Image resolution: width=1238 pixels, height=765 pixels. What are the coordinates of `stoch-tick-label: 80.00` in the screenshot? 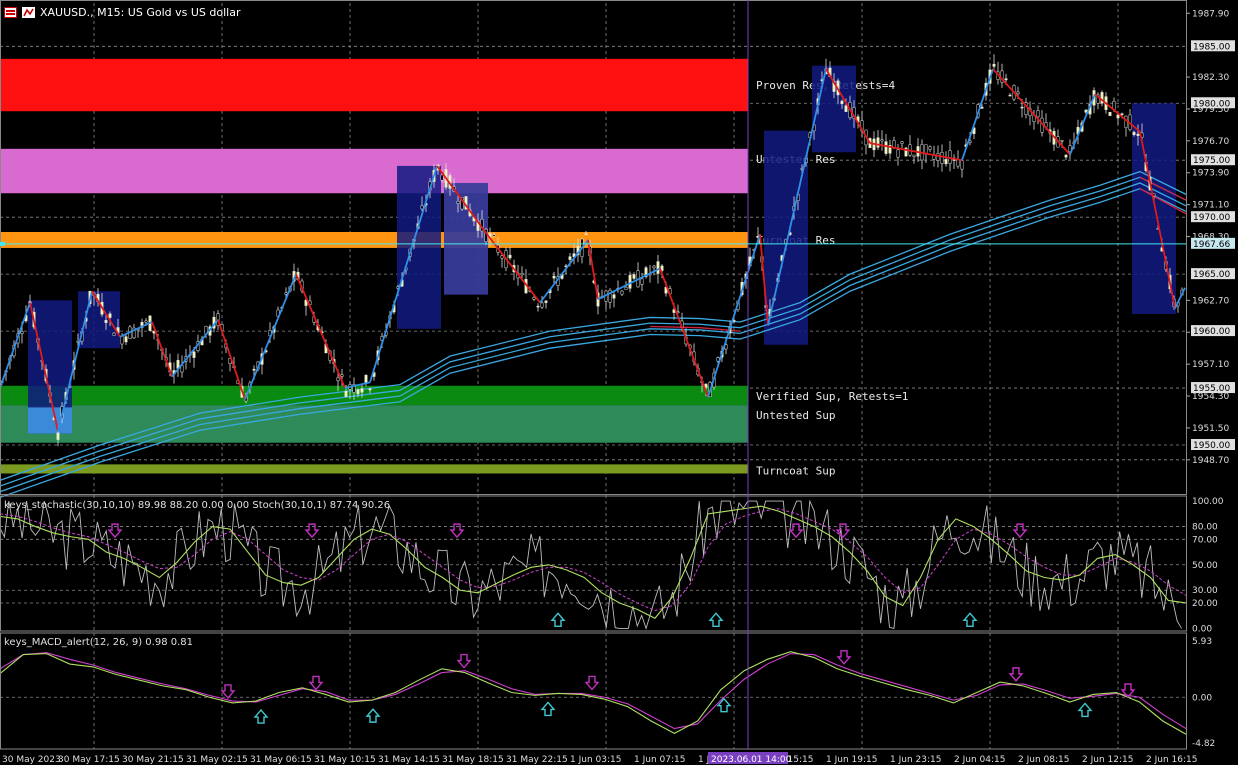 It's located at (1205, 528).